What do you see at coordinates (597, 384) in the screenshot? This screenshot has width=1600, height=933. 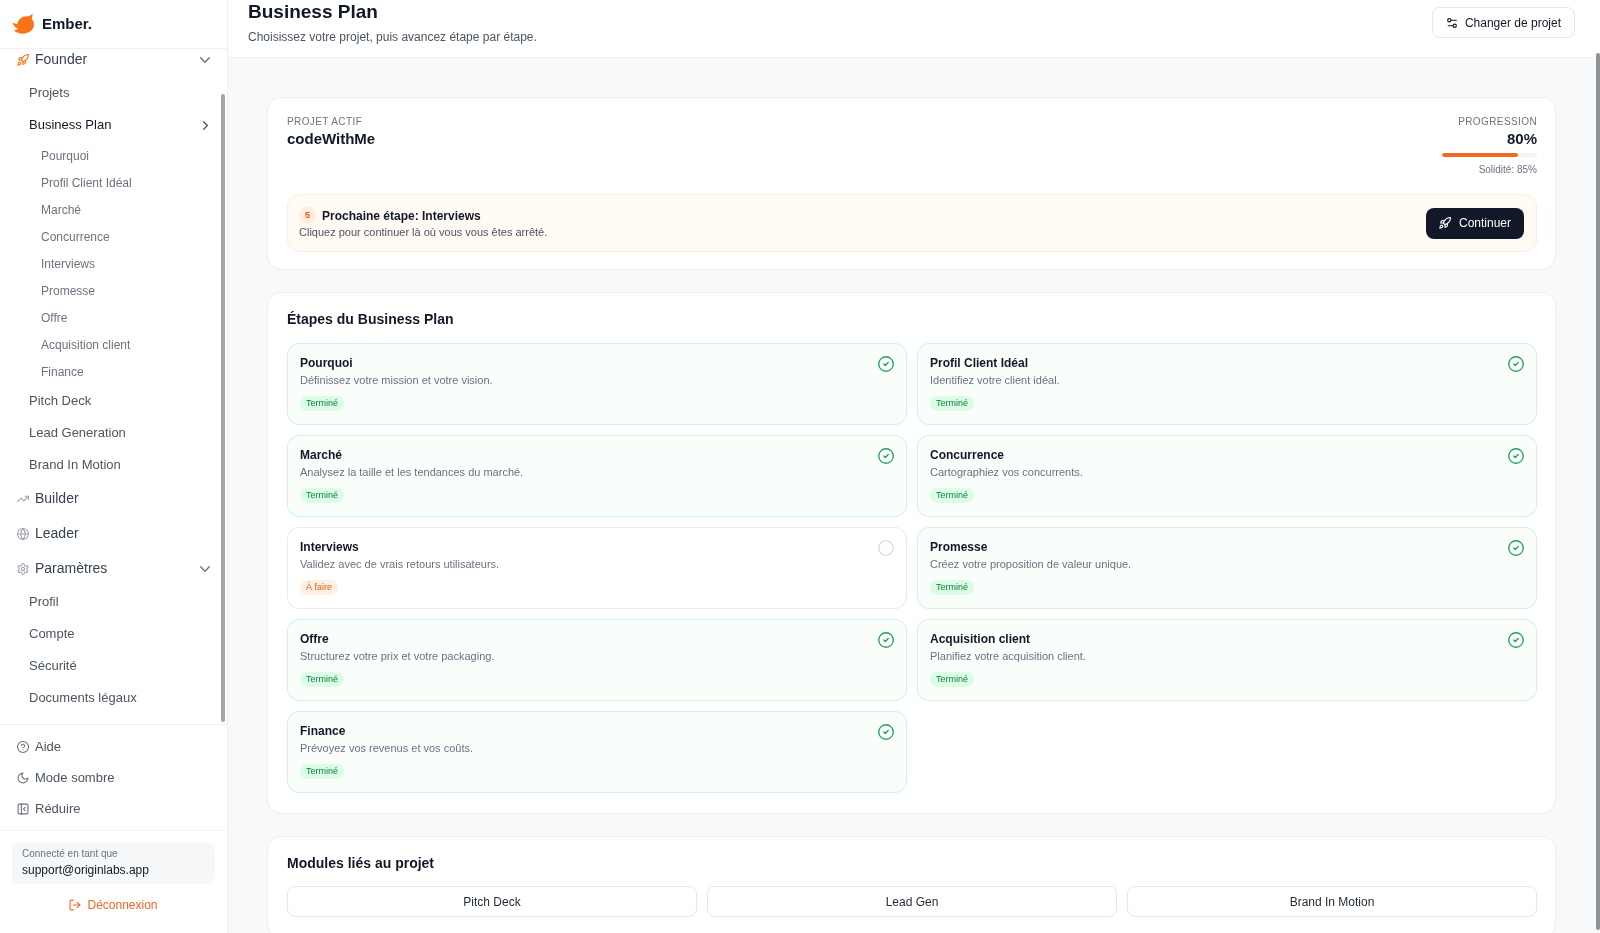 I see `step-card: Pourquoi Définissez votre mission et votre vision. Terminé` at bounding box center [597, 384].